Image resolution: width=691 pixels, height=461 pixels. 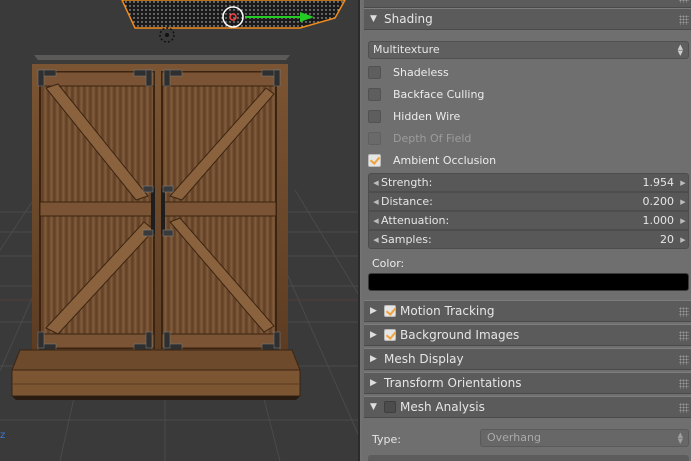 I want to click on display-panel-header, so click(x=527, y=4).